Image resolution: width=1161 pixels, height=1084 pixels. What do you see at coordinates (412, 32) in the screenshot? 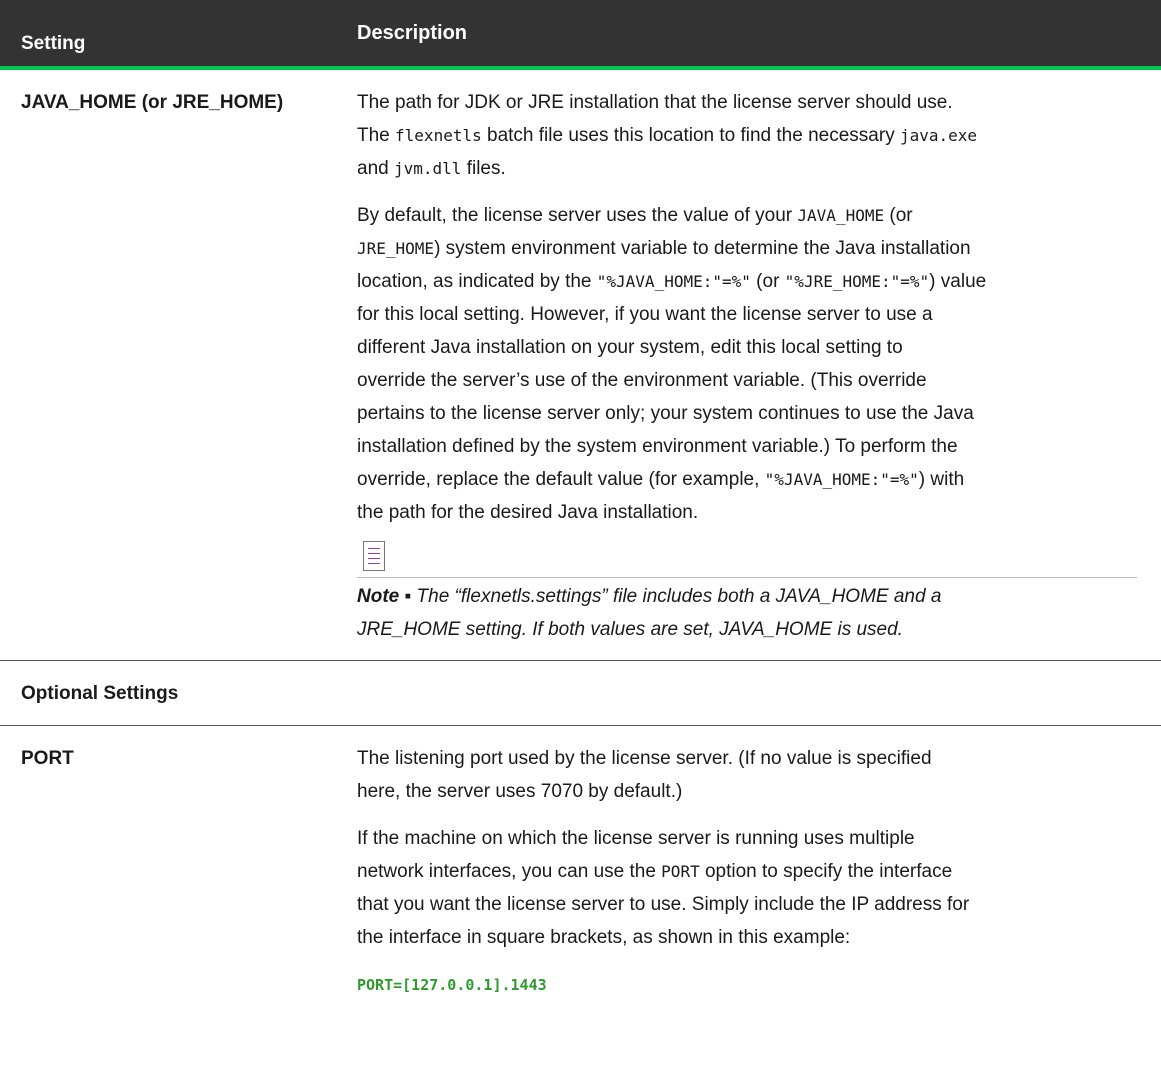
I see `header-description: Description` at bounding box center [412, 32].